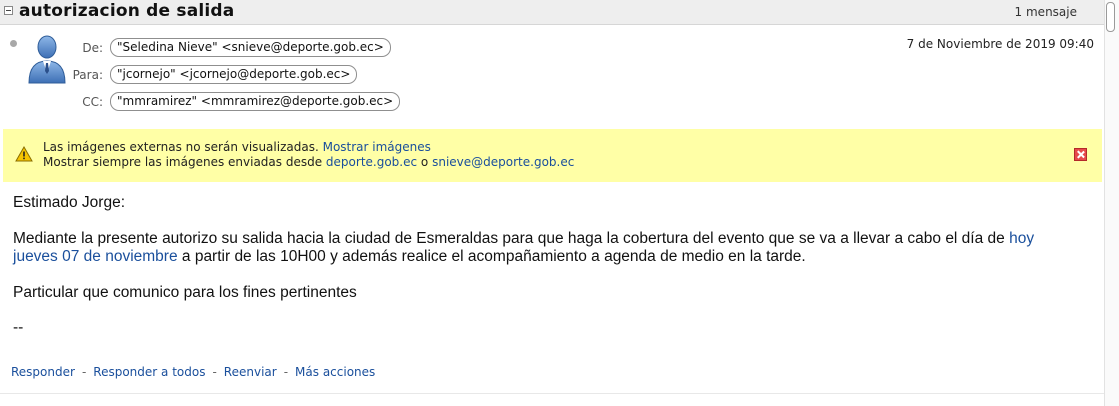 Image resolution: width=1119 pixels, height=406 pixels. What do you see at coordinates (1000, 44) in the screenshot?
I see `message-date: 7 de Noviembre de 2019 09:40` at bounding box center [1000, 44].